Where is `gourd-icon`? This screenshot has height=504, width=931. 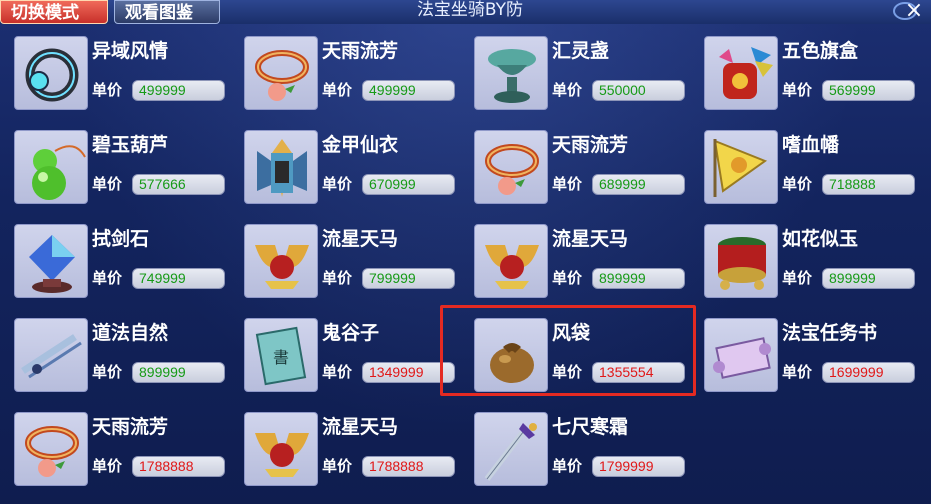 gourd-icon is located at coordinates (51, 167).